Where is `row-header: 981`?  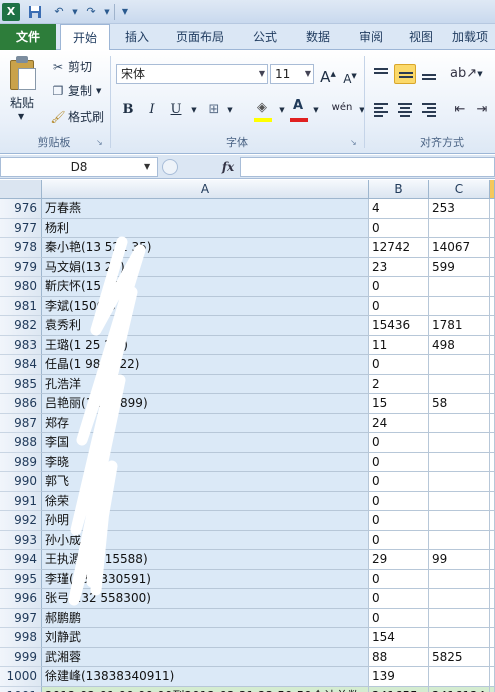
row-header: 981 is located at coordinates (21, 306).